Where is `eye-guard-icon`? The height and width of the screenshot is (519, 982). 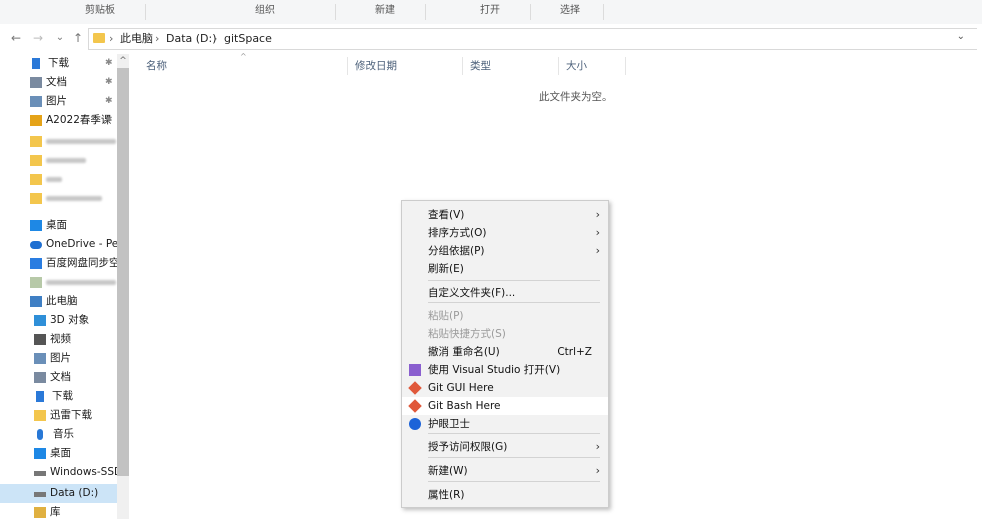 eye-guard-icon is located at coordinates (415, 424).